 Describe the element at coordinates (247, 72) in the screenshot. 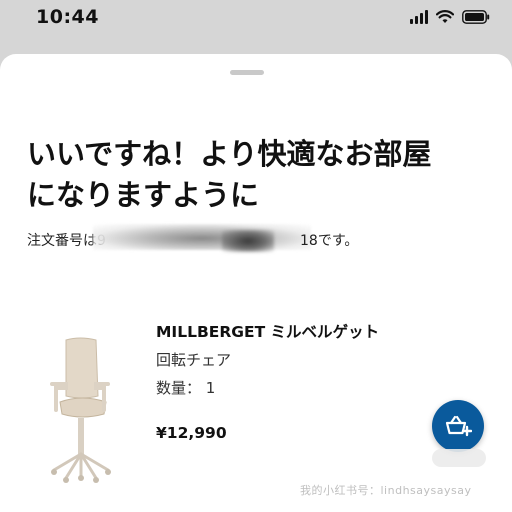

I see `sheet-grabber` at that location.